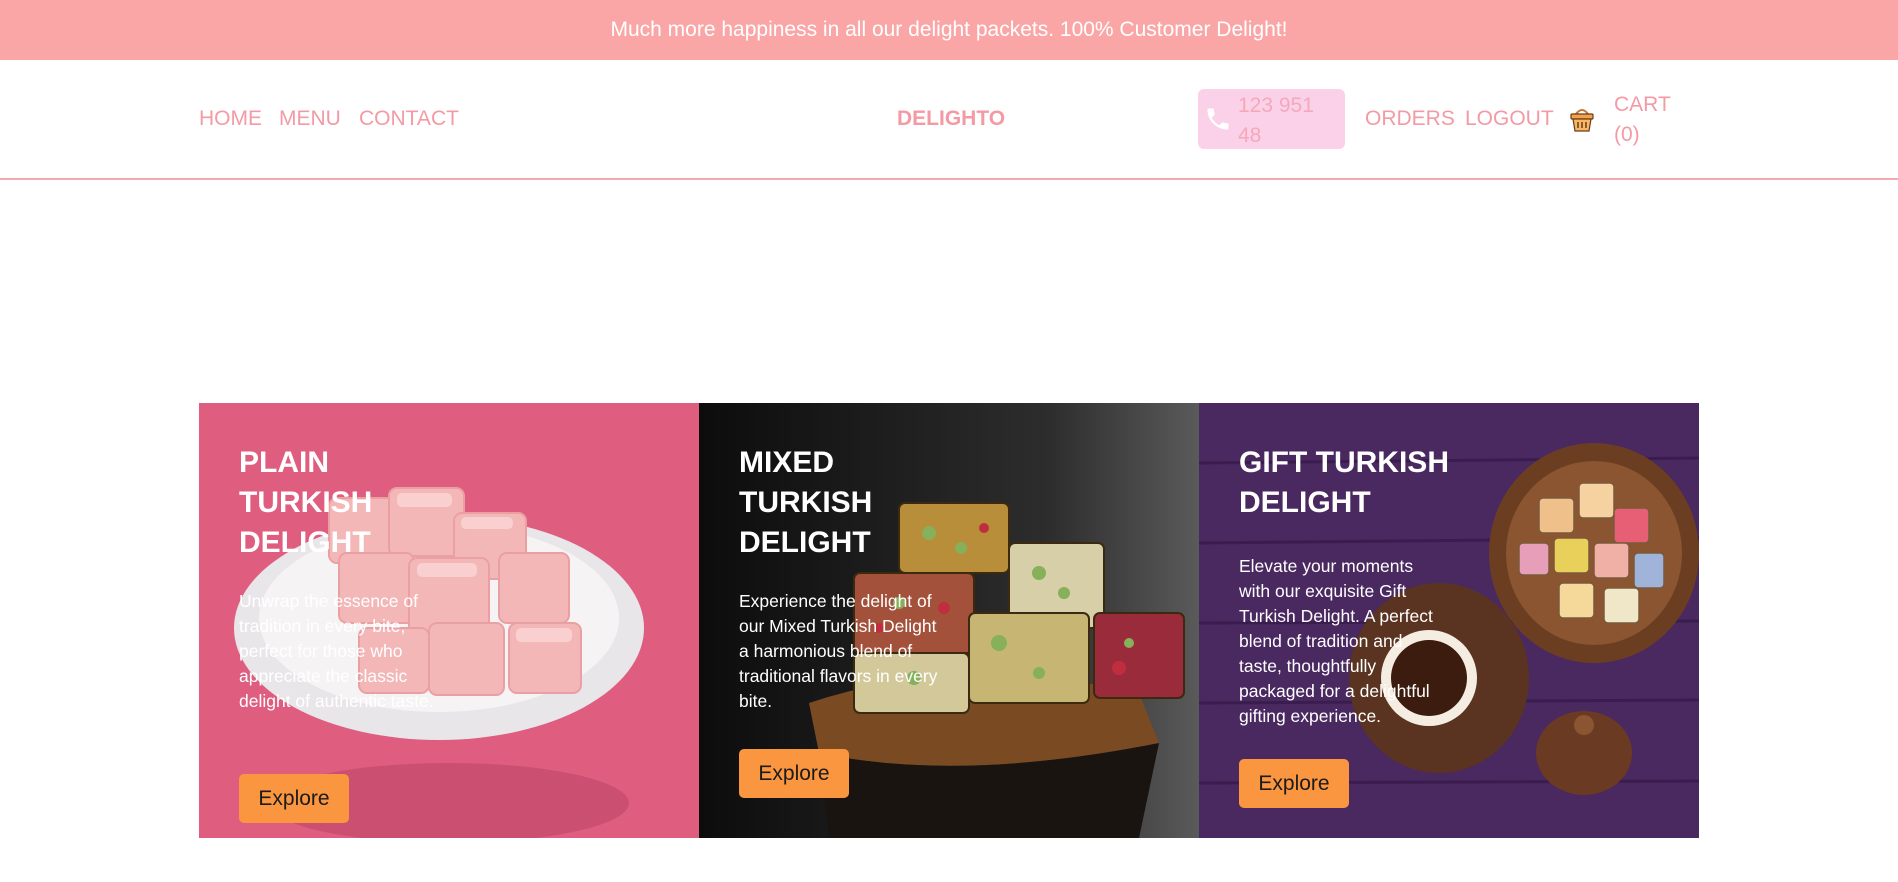  Describe the element at coordinates (409, 119) in the screenshot. I see `nav-contact-link: CONTACT` at that location.